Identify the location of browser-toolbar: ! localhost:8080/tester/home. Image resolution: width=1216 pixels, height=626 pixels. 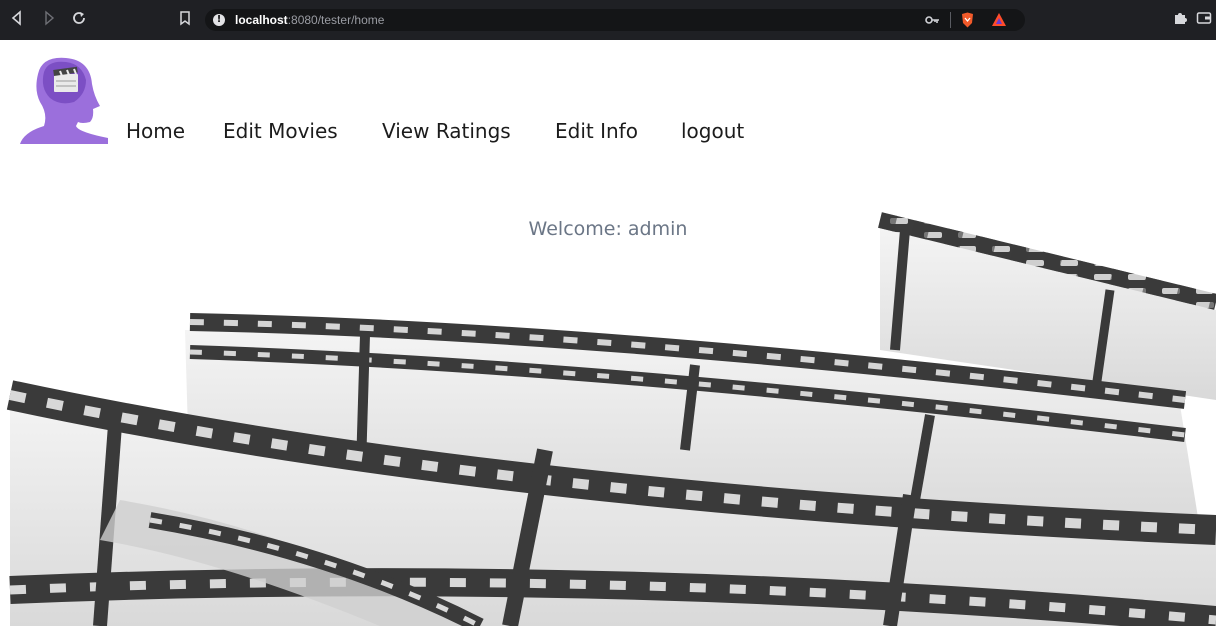
(608, 20).